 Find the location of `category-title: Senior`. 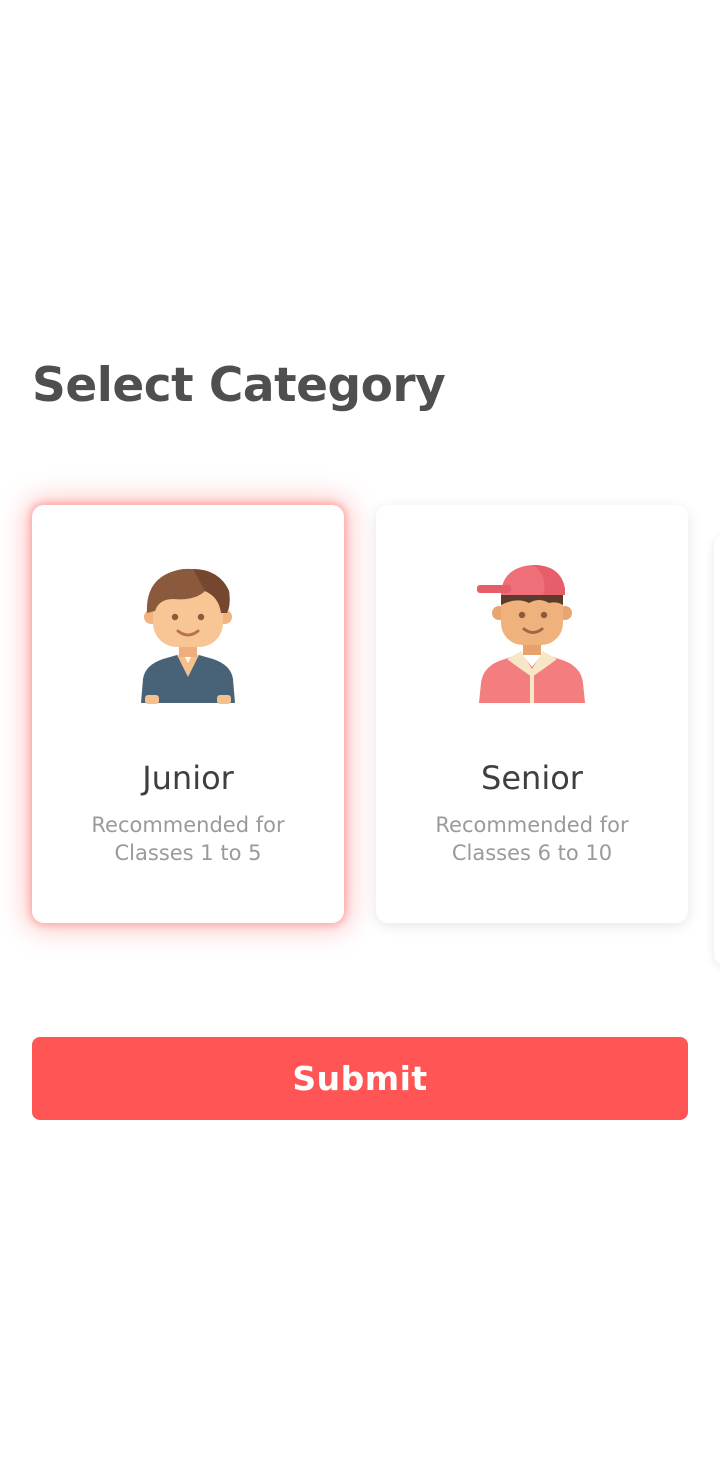

category-title: Senior is located at coordinates (532, 778).